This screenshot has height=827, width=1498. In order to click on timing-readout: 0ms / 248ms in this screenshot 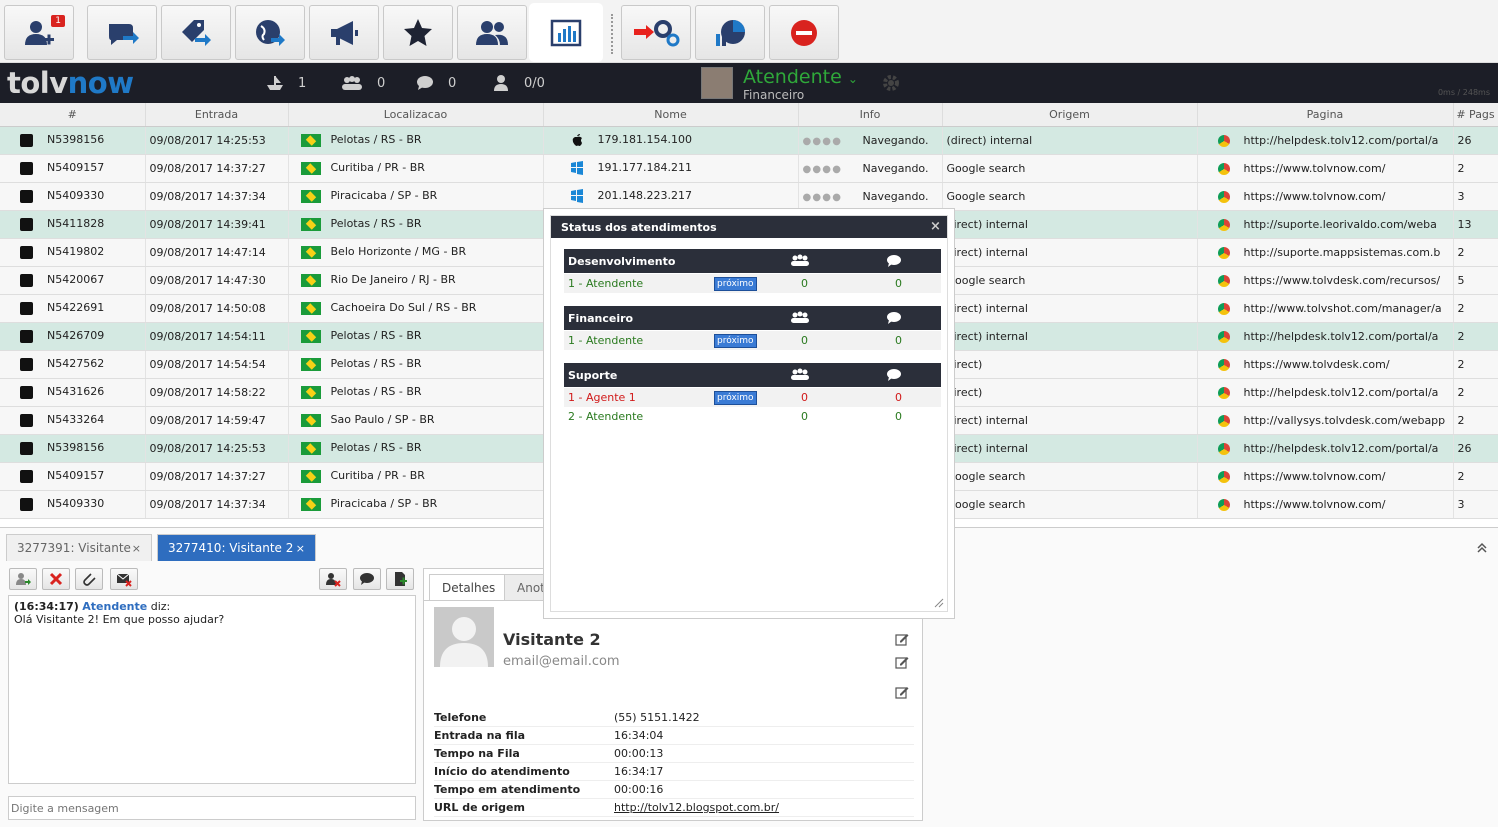, I will do `click(1463, 92)`.